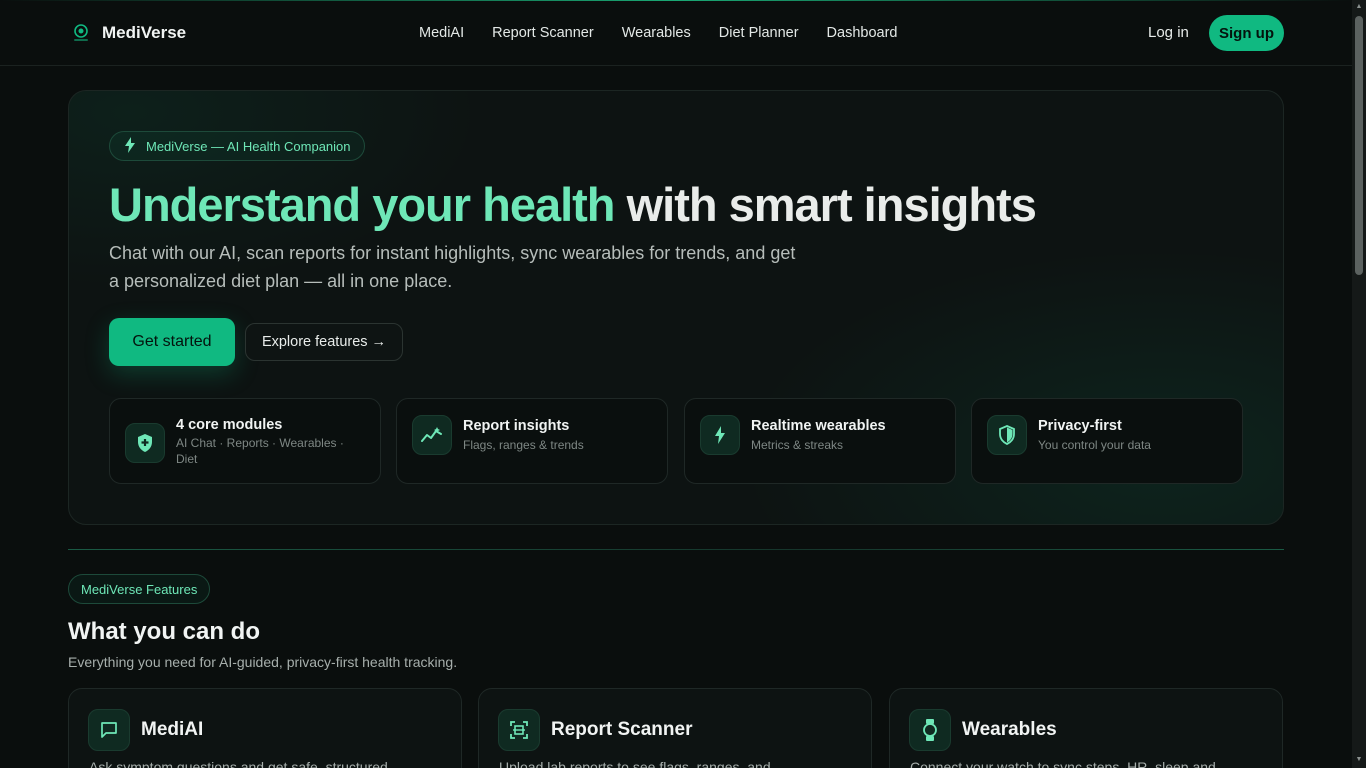 The height and width of the screenshot is (768, 1366). Describe the element at coordinates (930, 730) in the screenshot. I see `watch-icon` at that location.